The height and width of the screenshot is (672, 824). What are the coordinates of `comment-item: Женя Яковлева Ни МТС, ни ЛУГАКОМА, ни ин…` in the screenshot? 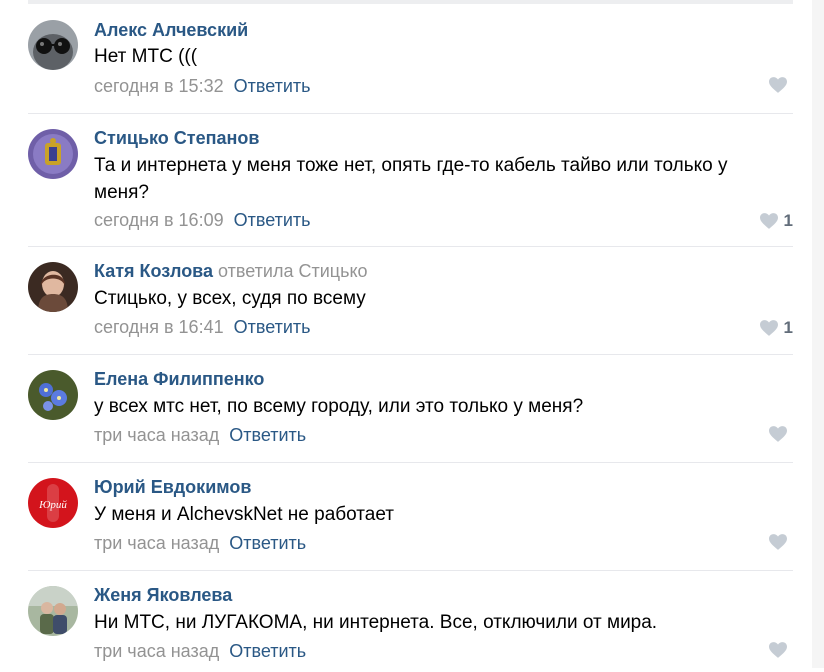 It's located at (410, 621).